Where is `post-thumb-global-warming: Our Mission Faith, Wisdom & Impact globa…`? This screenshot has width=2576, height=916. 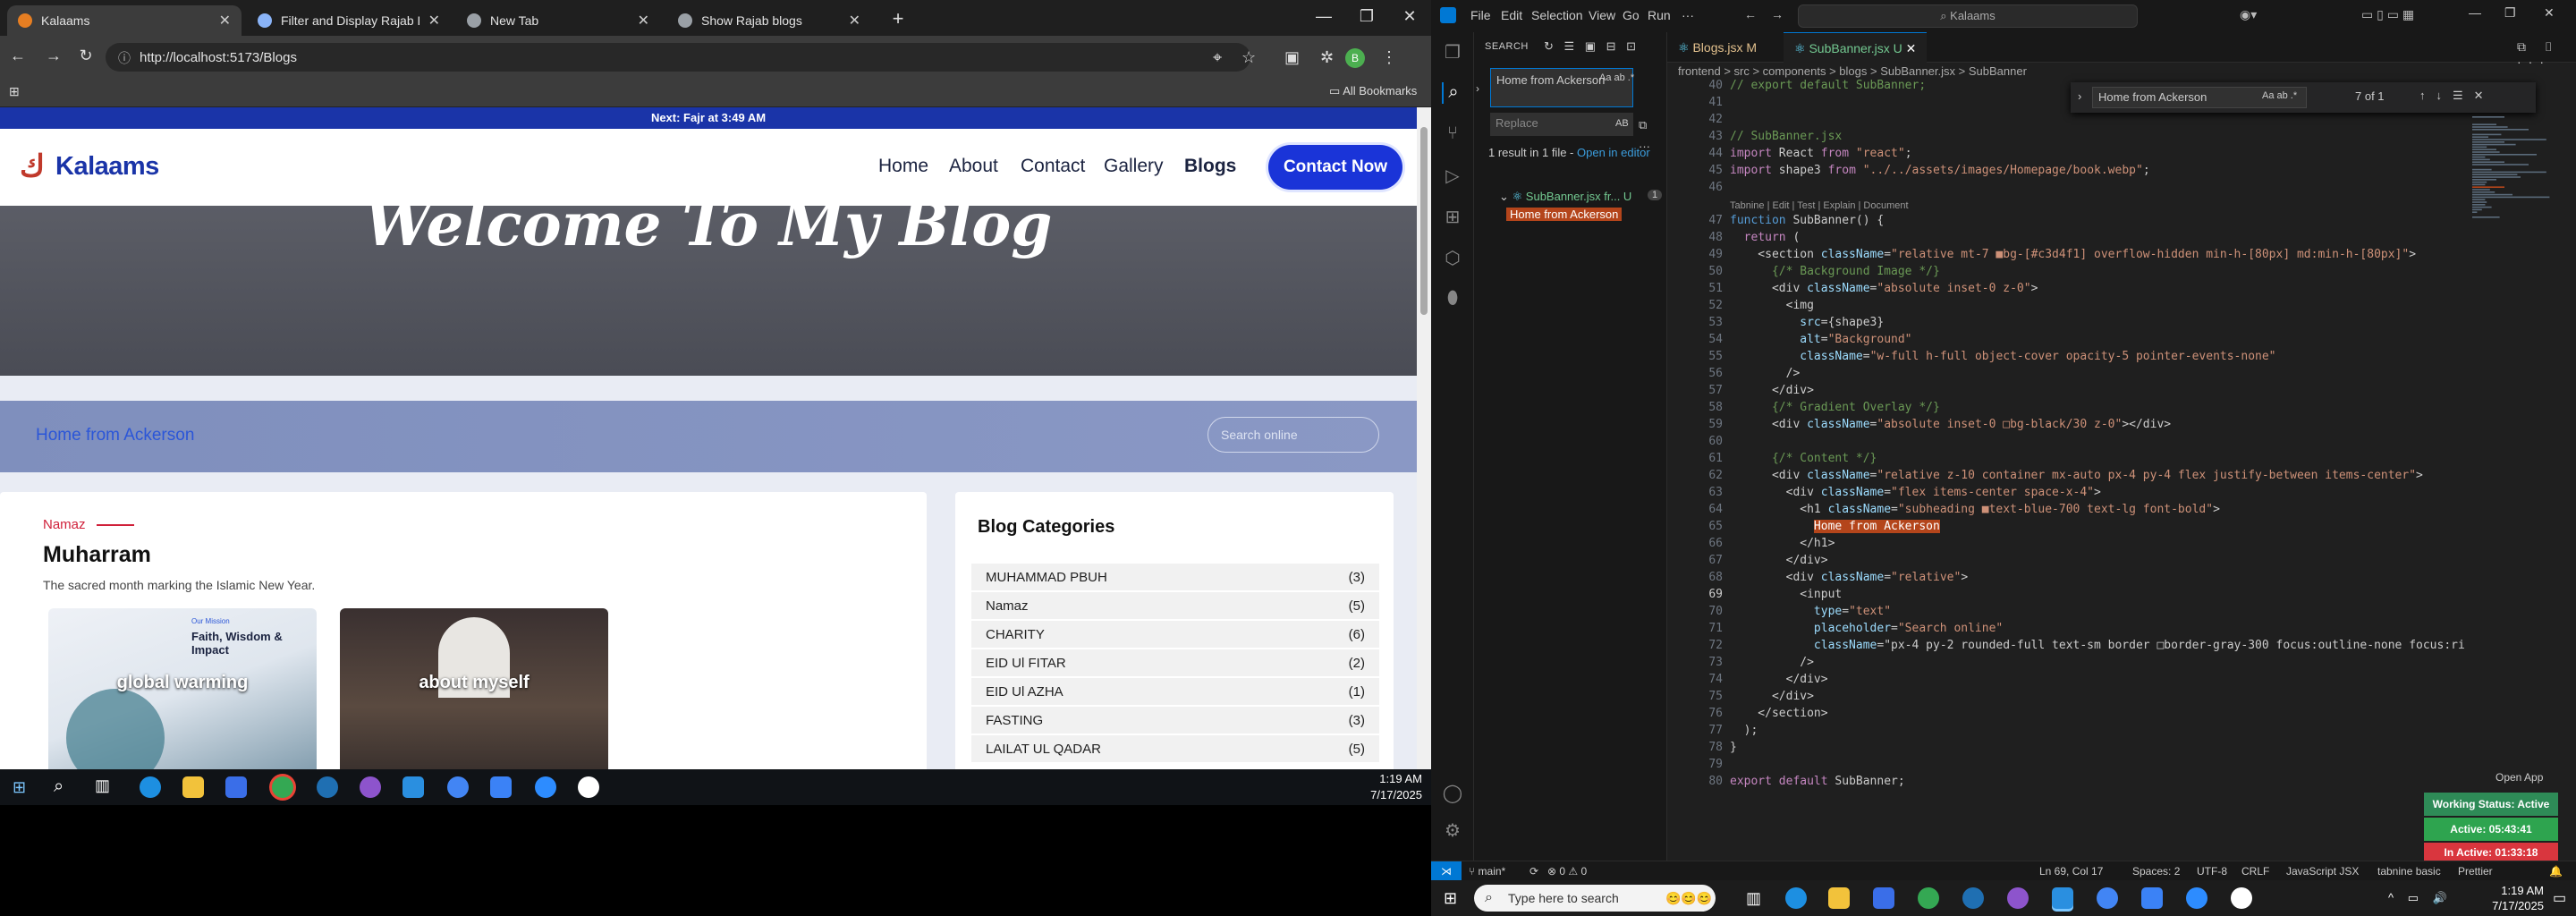
post-thumb-global-warming: Our Mission Faith, Wisdom & Impact globa… is located at coordinates (182, 688).